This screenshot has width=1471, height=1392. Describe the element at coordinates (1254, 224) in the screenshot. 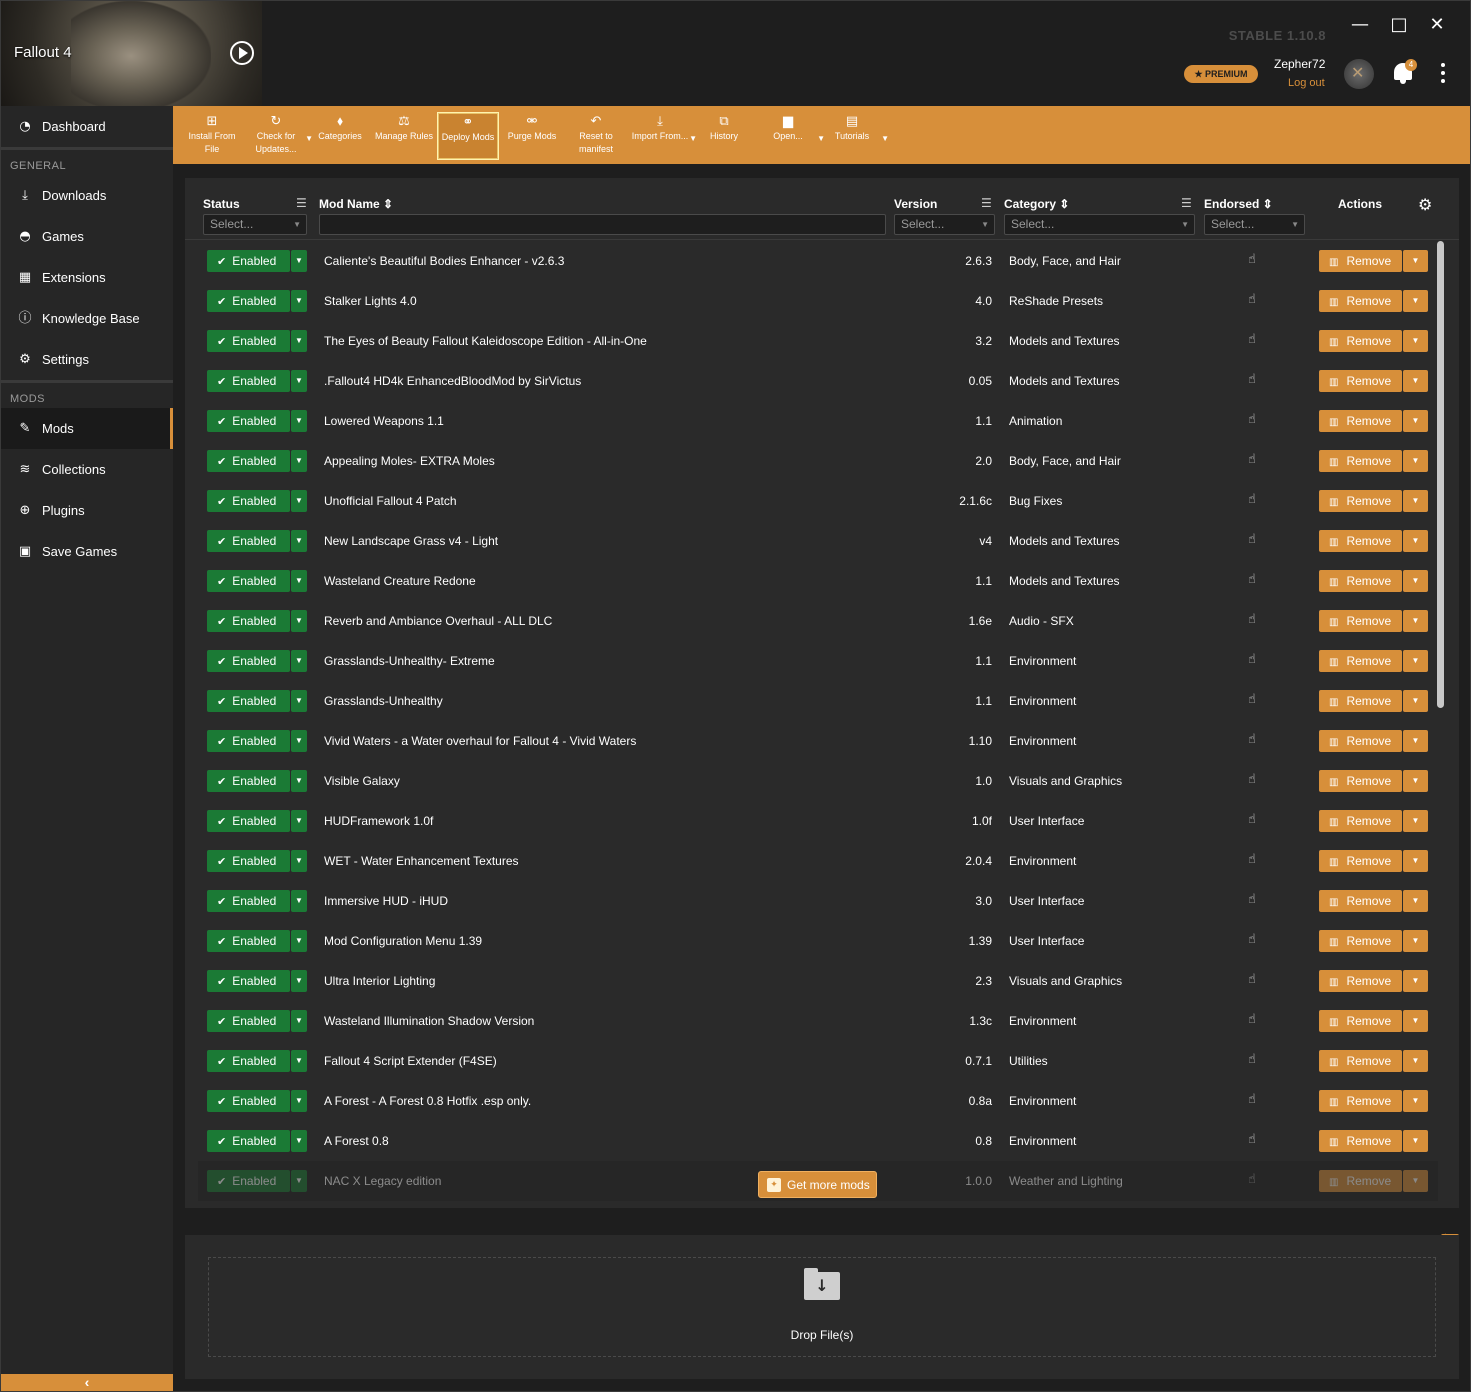

I see `endorsed-filter-select: Select... ▼` at that location.